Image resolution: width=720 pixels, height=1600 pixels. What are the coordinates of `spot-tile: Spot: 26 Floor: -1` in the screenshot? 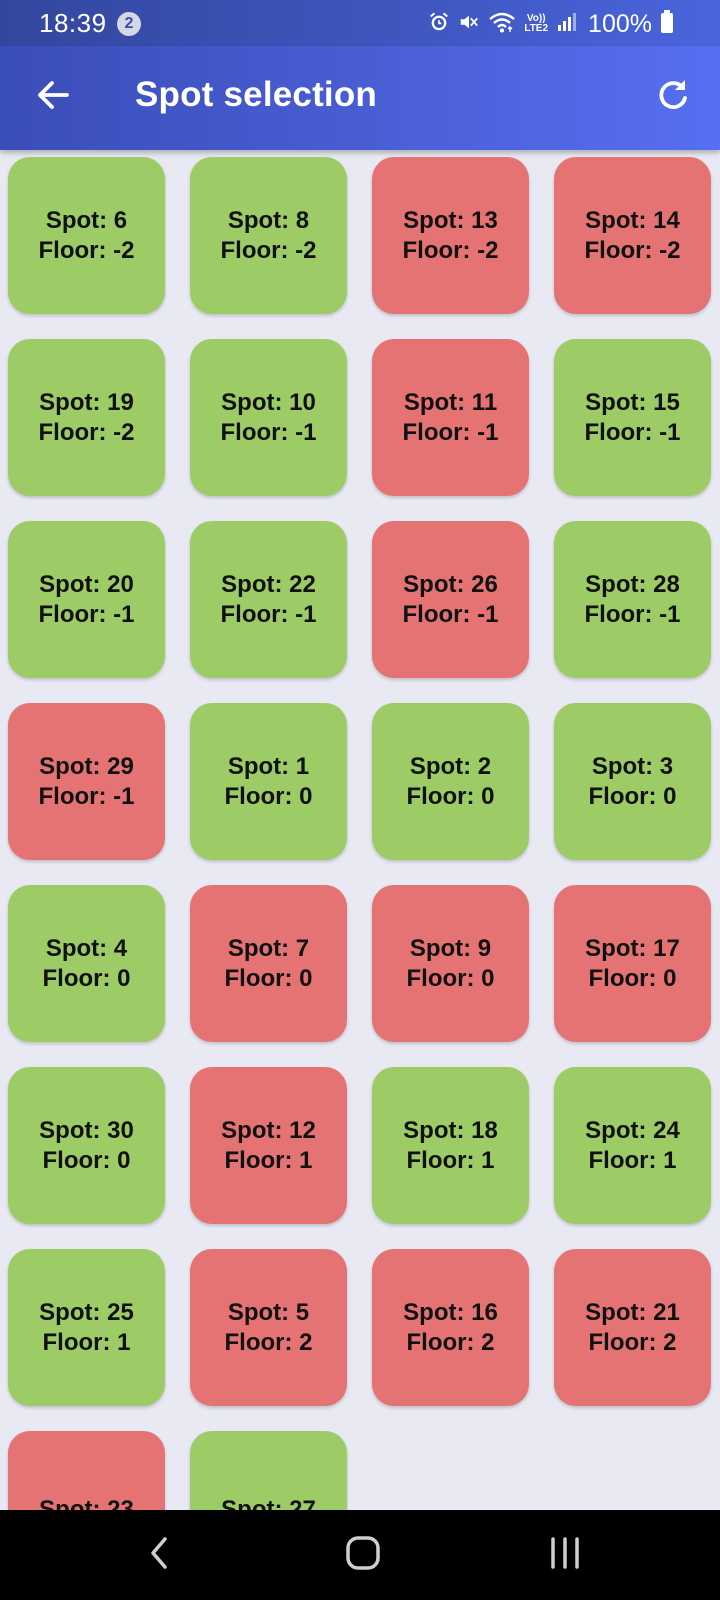 It's located at (450, 599).